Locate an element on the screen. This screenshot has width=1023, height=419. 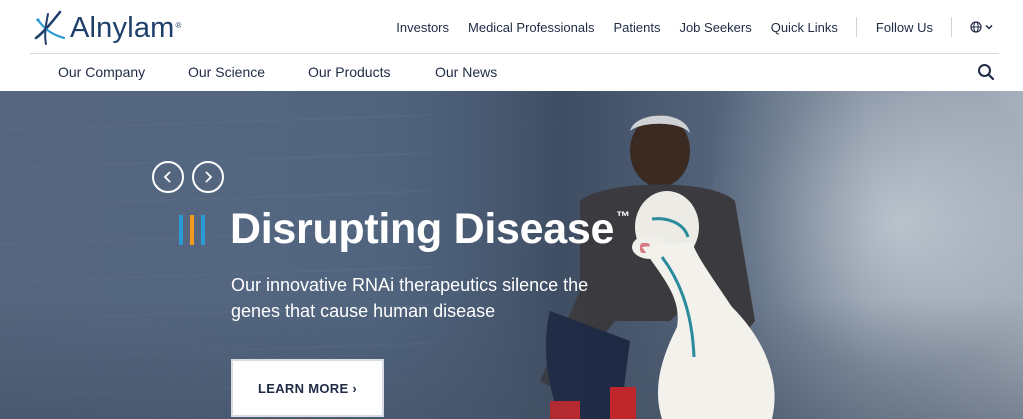
nav-quick-links: Quick Links is located at coordinates (804, 27).